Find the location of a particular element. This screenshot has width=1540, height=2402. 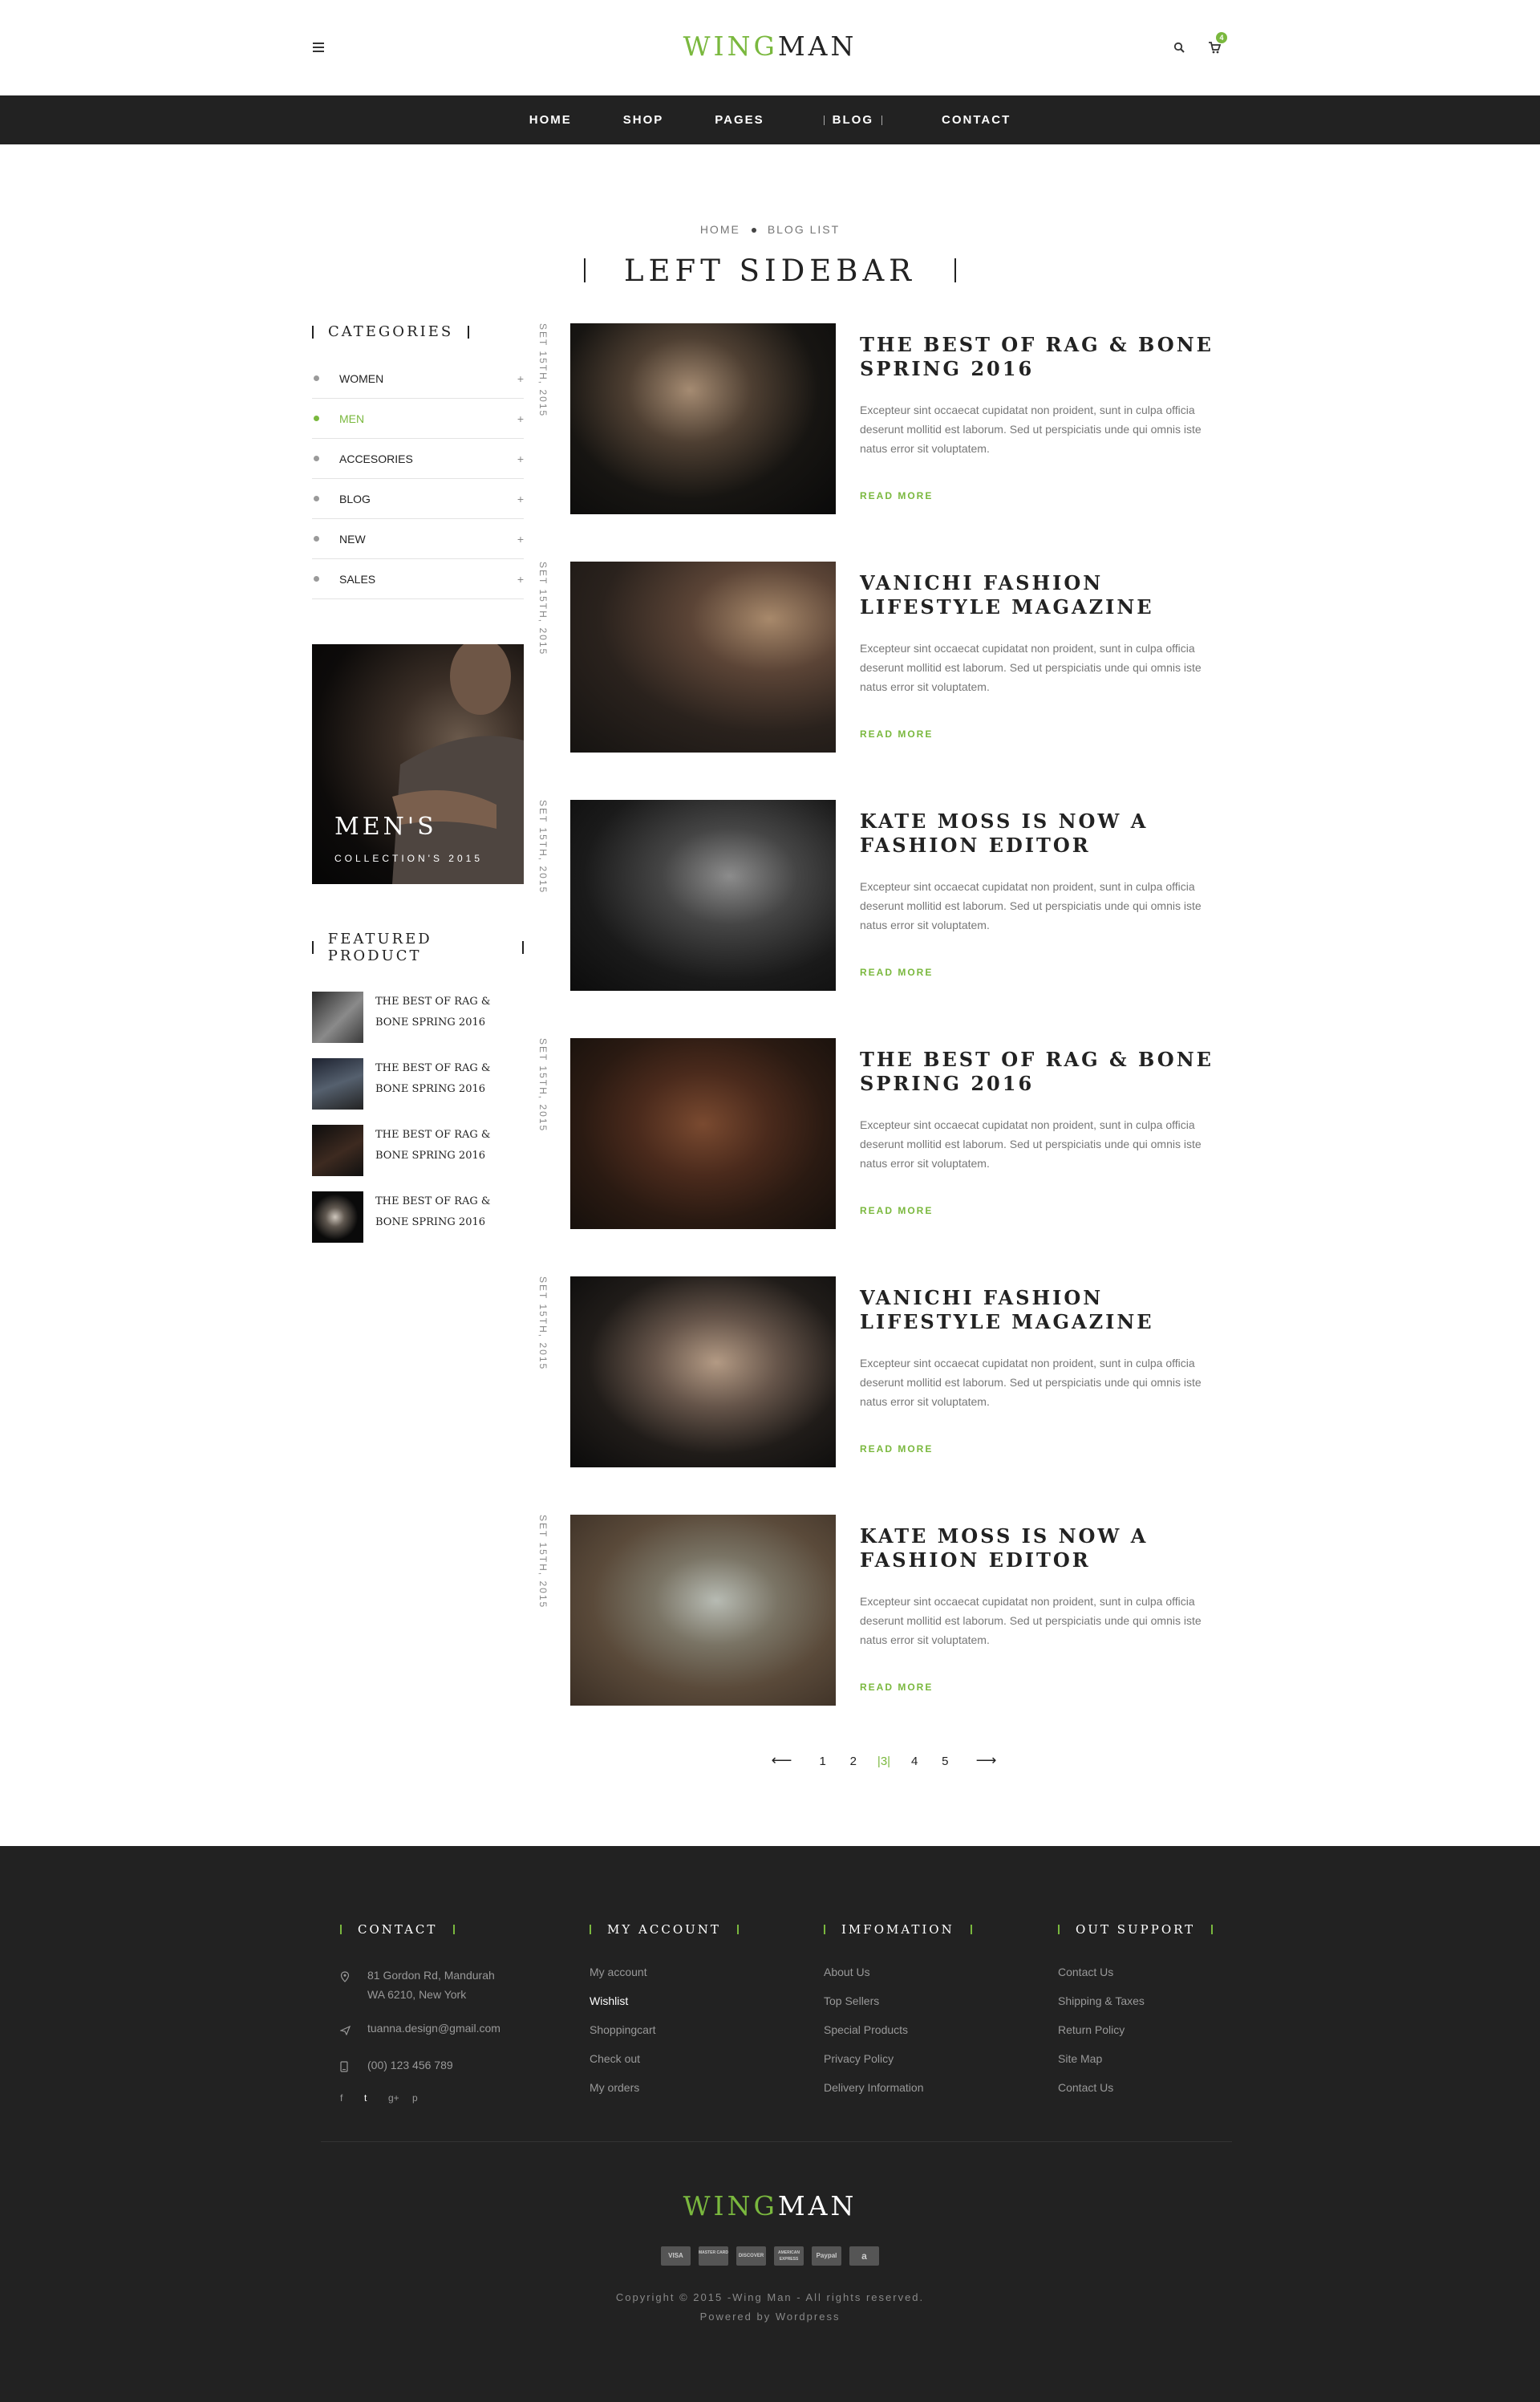

page-link: 4 is located at coordinates (914, 1761).